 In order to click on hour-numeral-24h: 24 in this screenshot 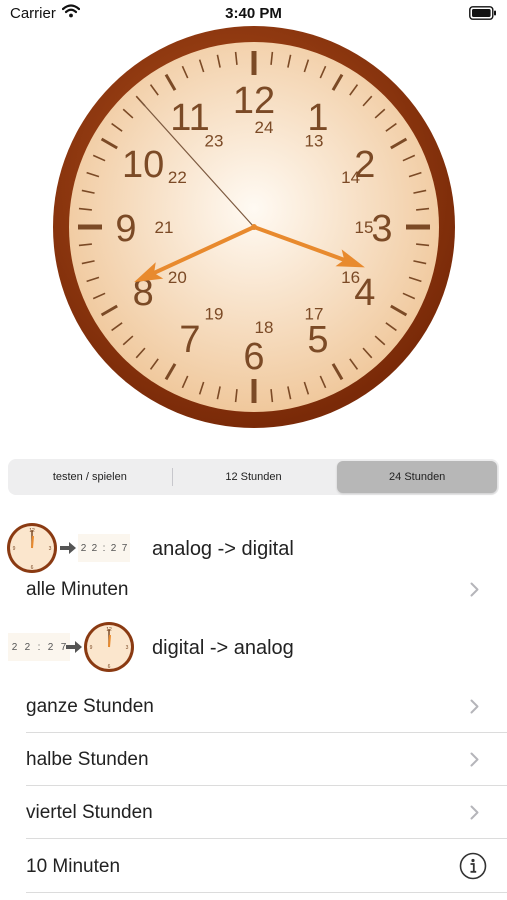, I will do `click(264, 127)`.